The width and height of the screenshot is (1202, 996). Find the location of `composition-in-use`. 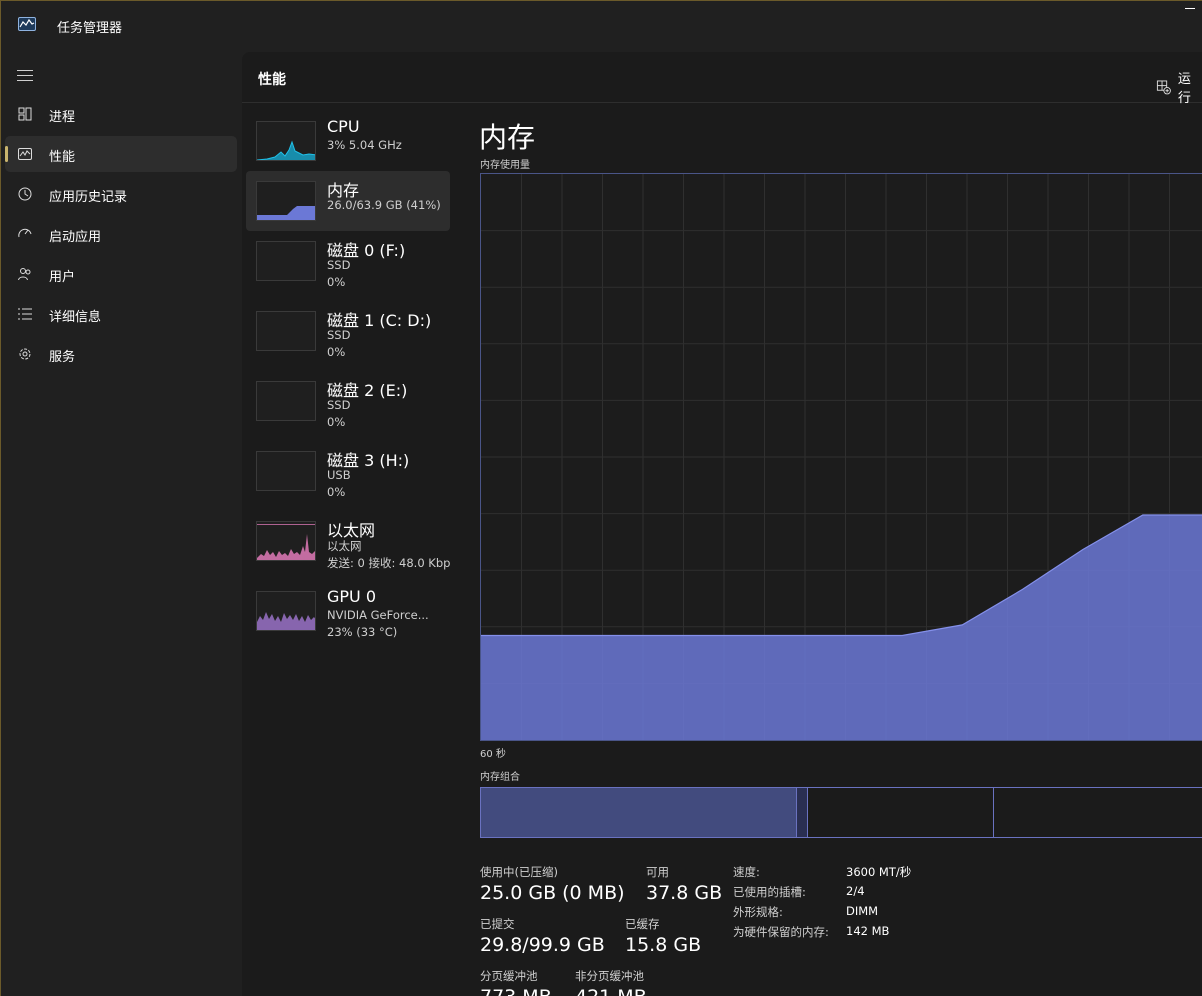

composition-in-use is located at coordinates (638, 812).